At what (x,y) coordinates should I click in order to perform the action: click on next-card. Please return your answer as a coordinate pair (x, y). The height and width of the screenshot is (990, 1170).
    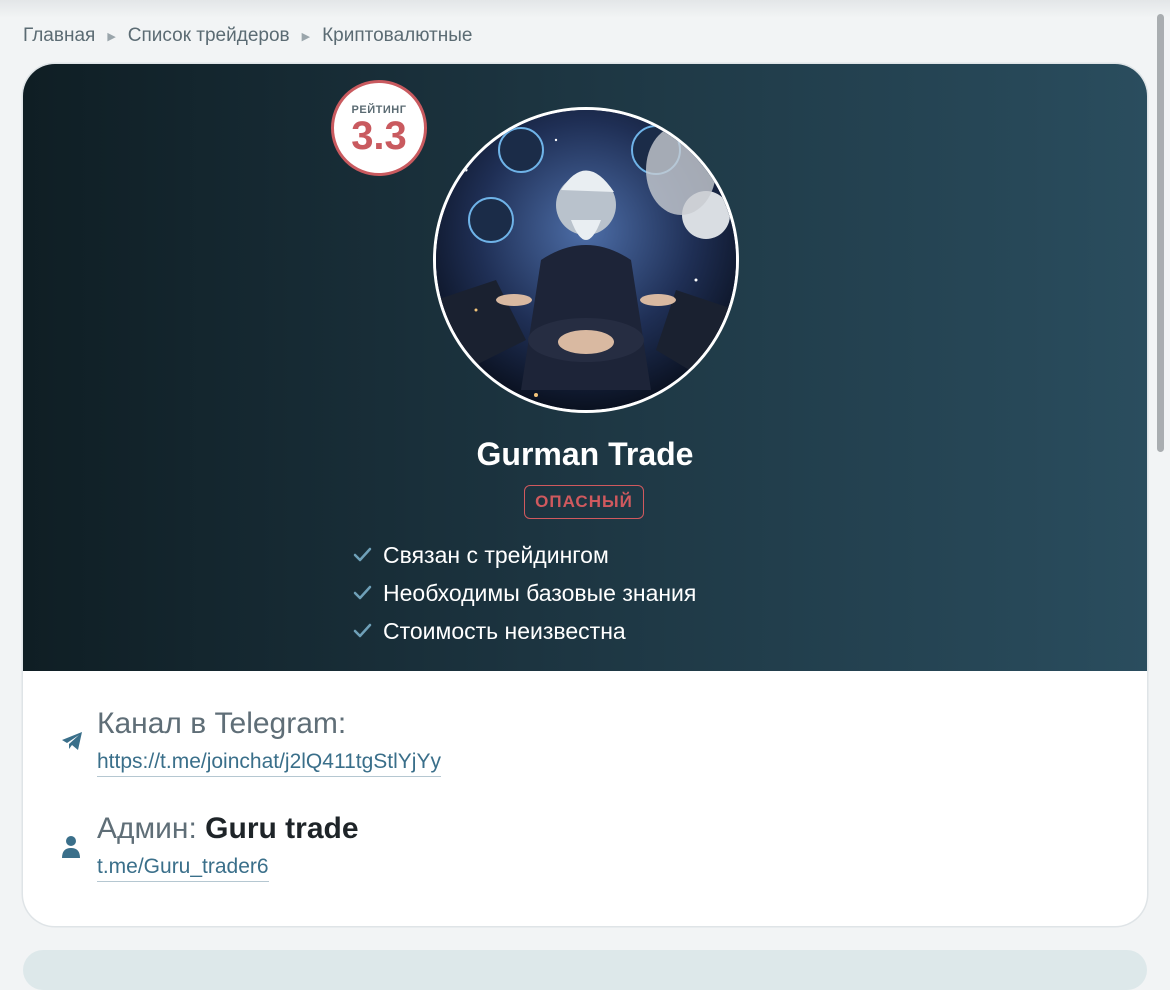
    Looking at the image, I should click on (585, 970).